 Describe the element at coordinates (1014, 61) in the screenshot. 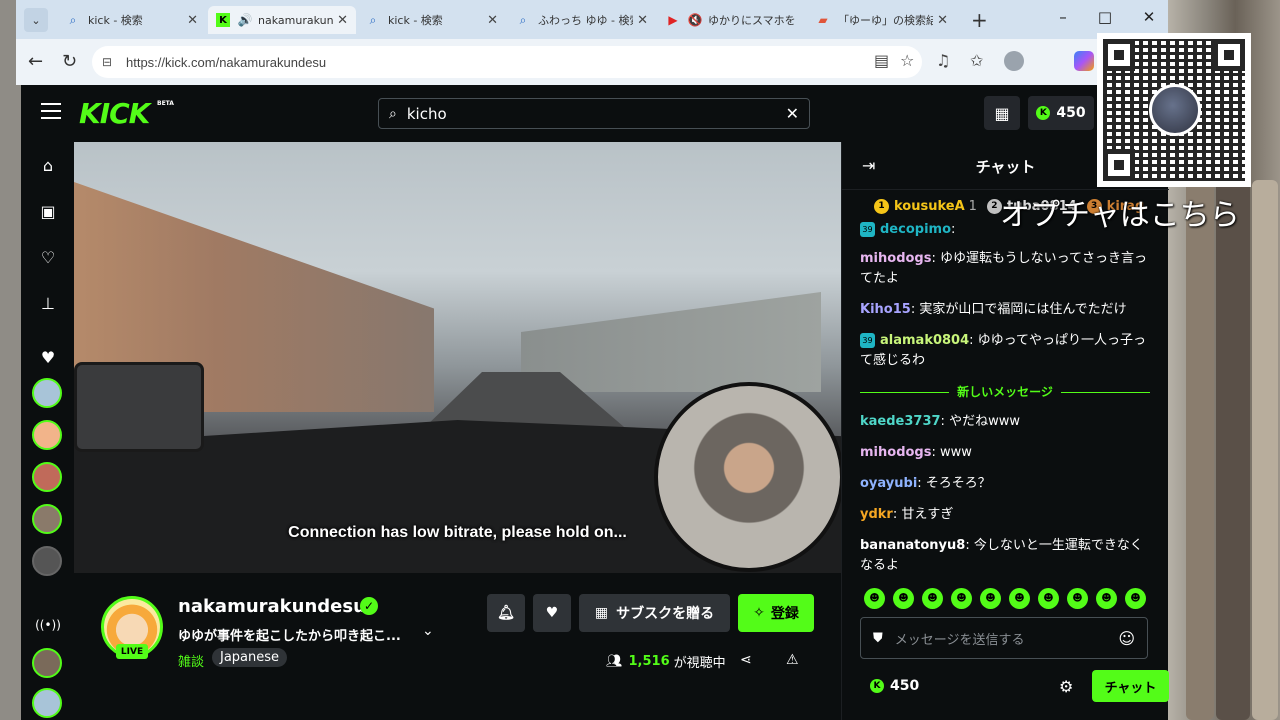

I see `profile-avatar` at that location.